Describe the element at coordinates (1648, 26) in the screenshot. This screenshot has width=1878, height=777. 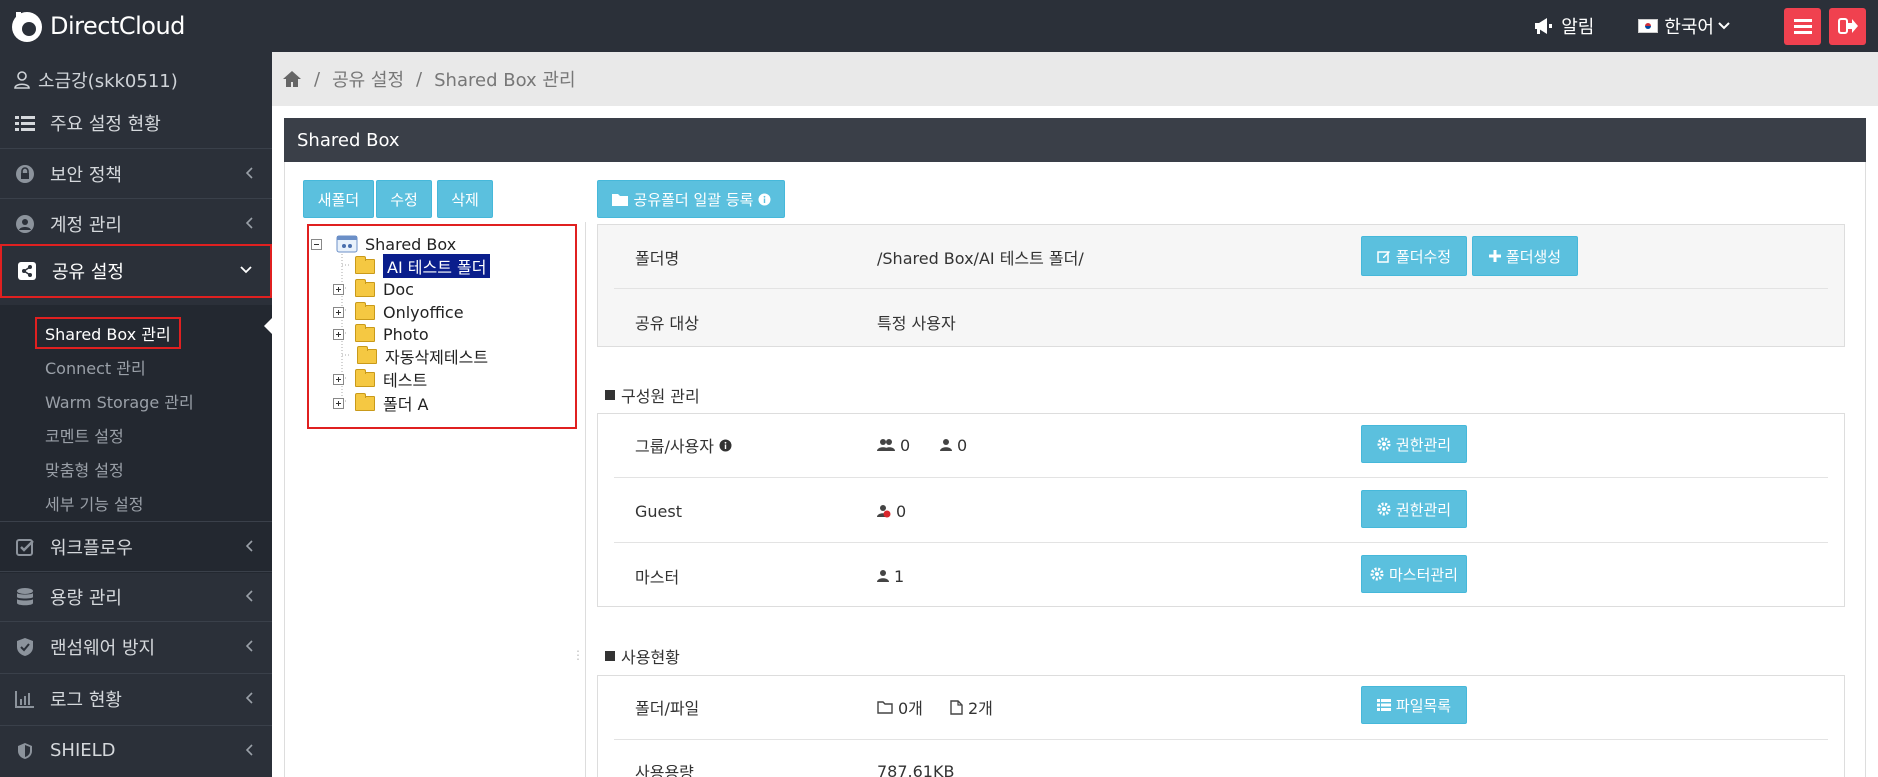
I see `korea-flag-icon` at that location.